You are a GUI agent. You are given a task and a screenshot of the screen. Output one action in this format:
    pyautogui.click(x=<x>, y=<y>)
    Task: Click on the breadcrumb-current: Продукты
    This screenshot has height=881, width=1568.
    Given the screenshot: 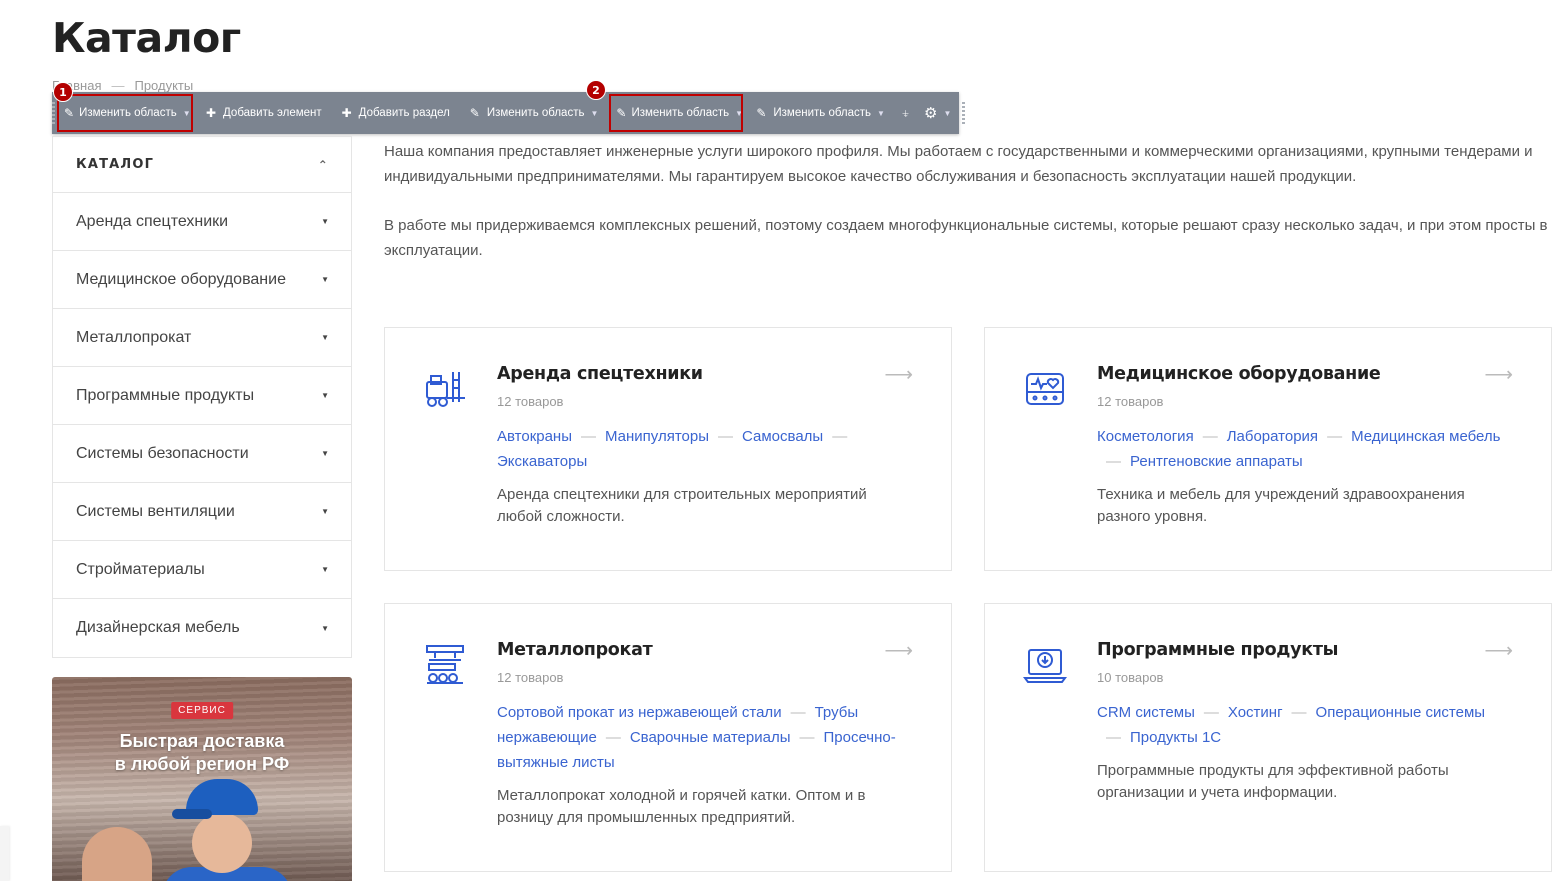 What is the action you would take?
    pyautogui.click(x=164, y=85)
    